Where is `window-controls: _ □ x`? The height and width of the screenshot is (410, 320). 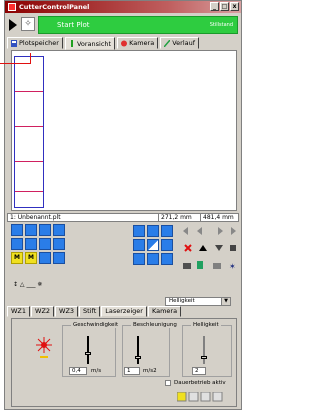 window-controls: _ □ x is located at coordinates (224, 6).